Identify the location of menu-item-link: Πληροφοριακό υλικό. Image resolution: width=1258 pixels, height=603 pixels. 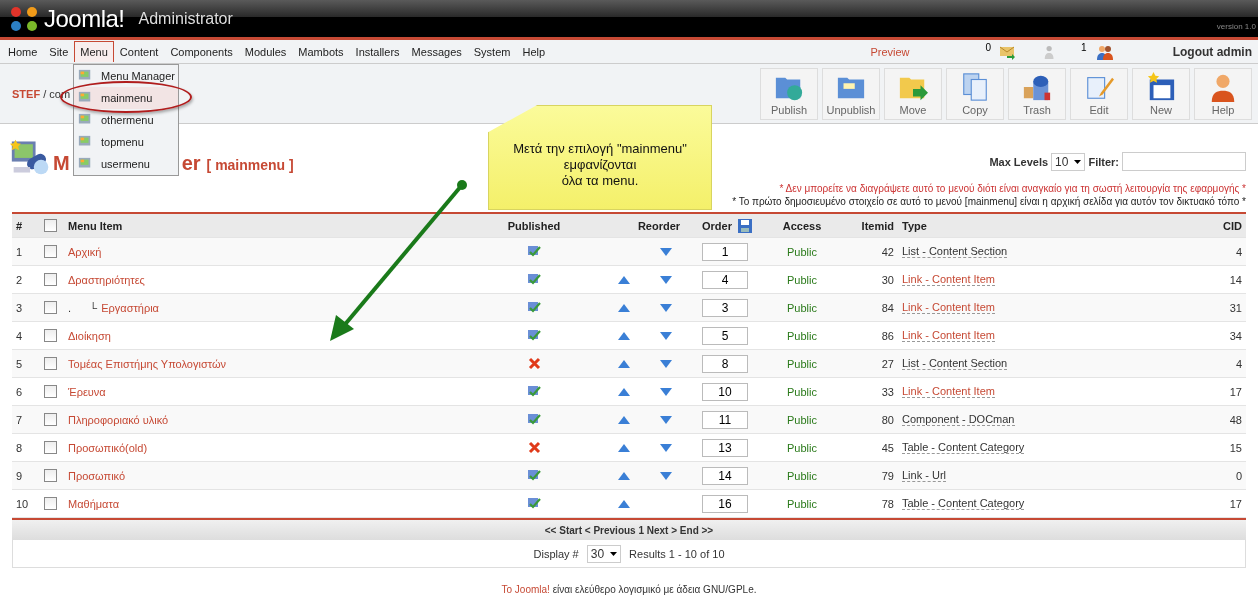
(118, 419).